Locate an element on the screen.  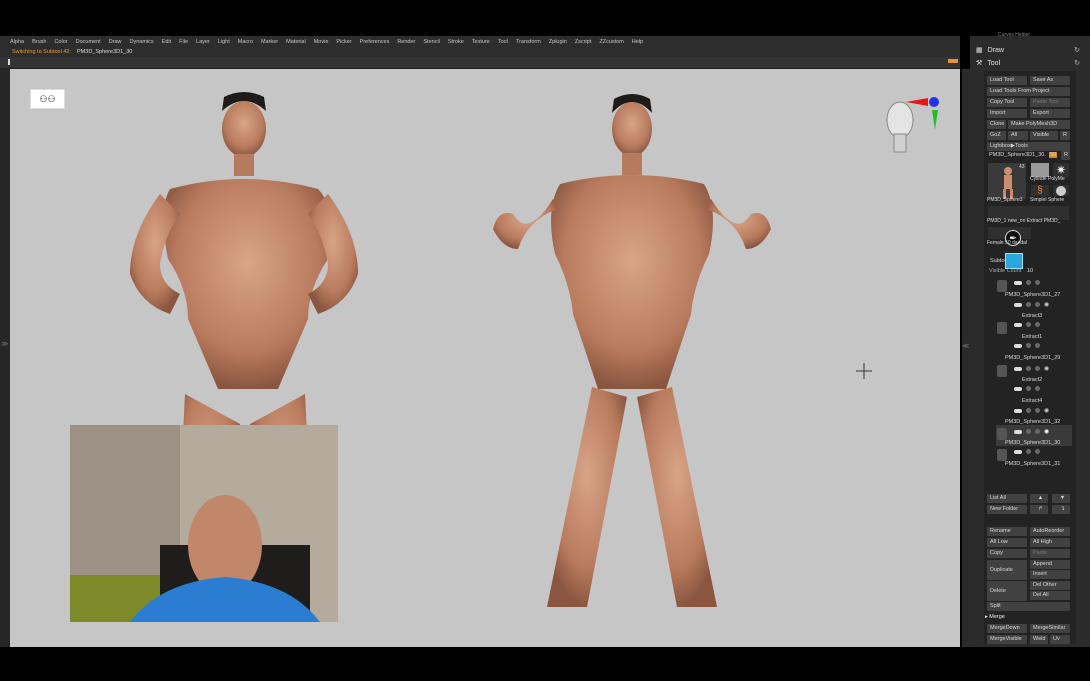
simple-brush-thumb: § is located at coordinates (1040, 190).